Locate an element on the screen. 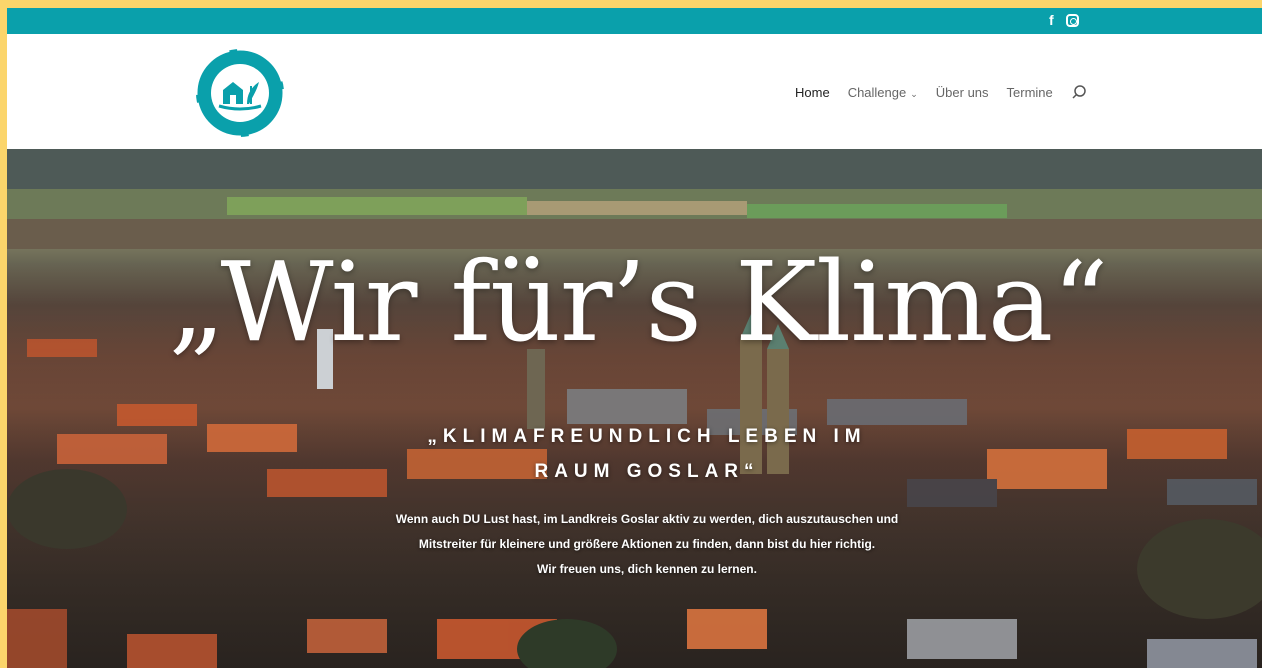 The image size is (1262, 668). hero-subtitle: „KLIMAFREUNDLICH LEBEN IM RAUM GOSLAR“ is located at coordinates (647, 454).